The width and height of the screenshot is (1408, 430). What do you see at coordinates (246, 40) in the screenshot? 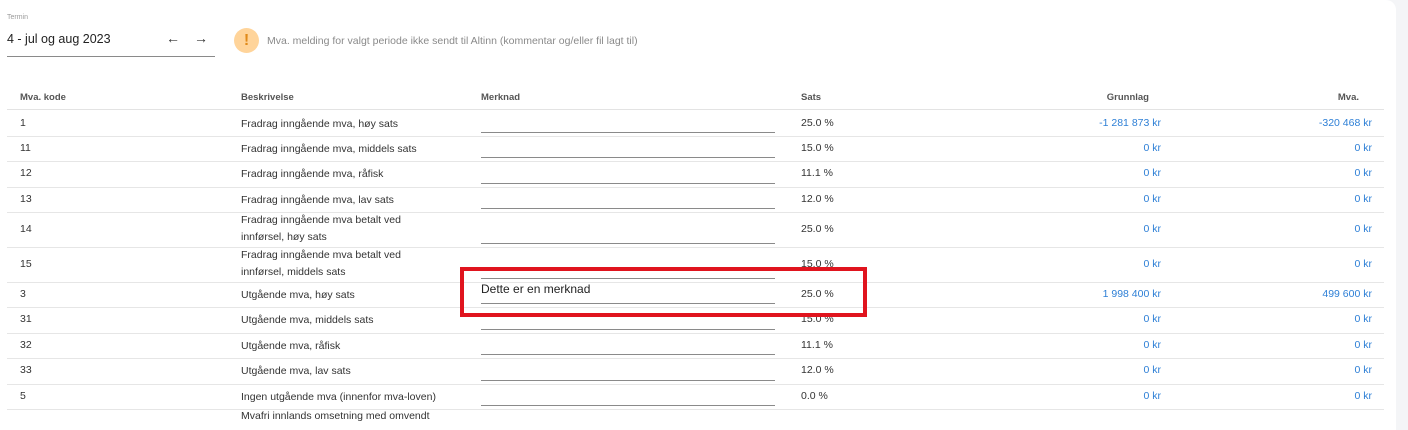
I see `warning-icon: !` at bounding box center [246, 40].